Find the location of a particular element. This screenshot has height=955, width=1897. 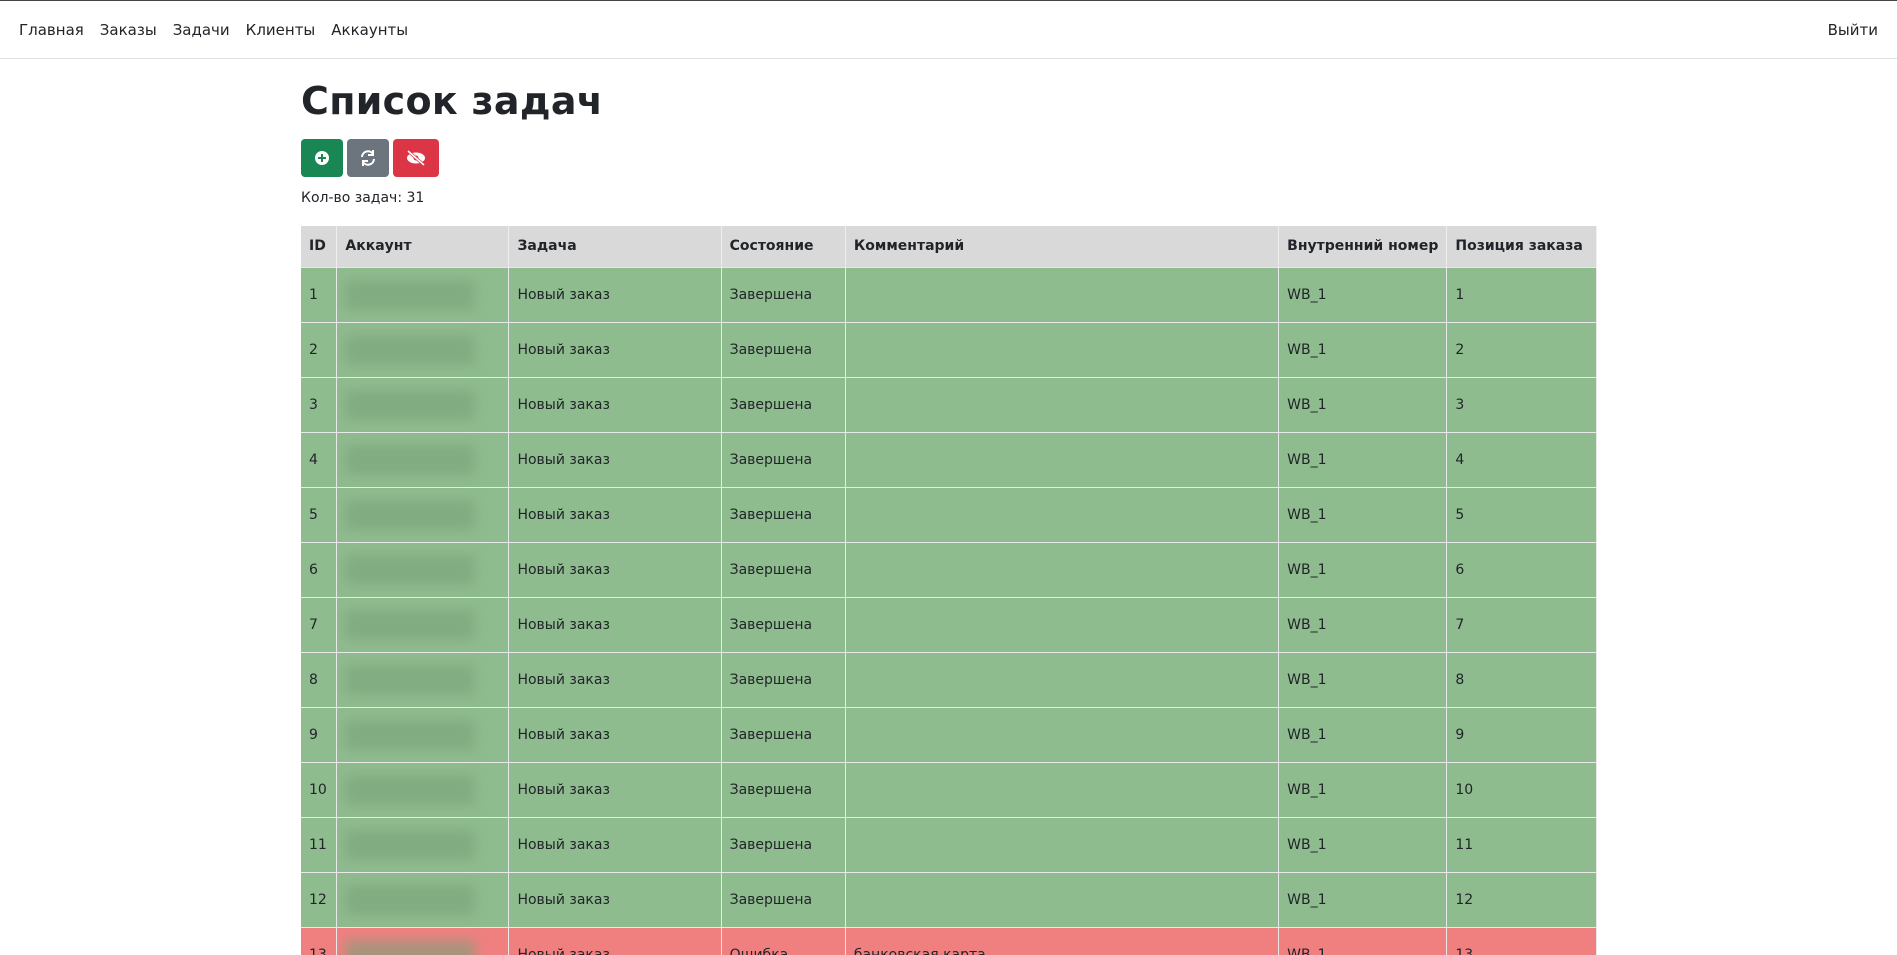

table-row: 9 Новый заказ Завершена WB_1 9 is located at coordinates (949, 734).